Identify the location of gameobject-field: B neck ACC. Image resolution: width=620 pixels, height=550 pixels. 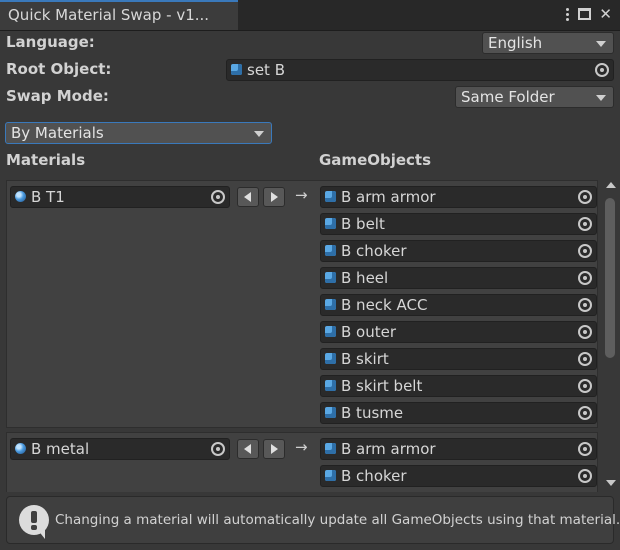
(458, 305).